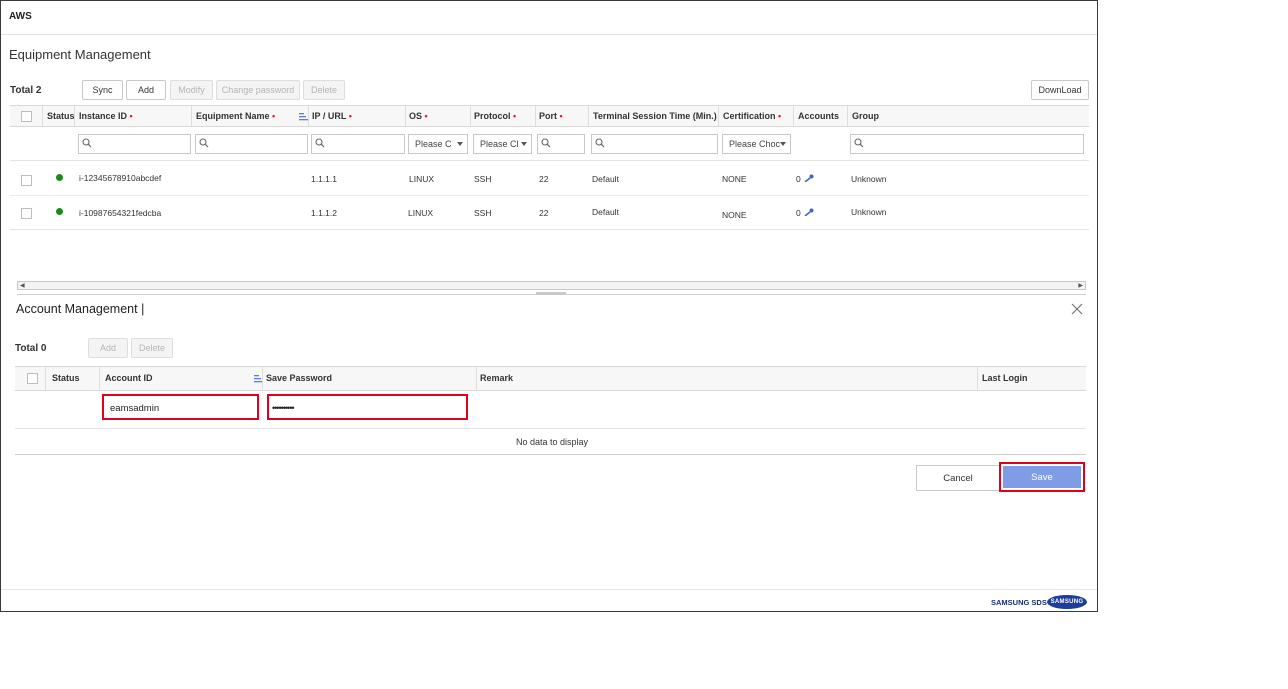  I want to click on save-password-input: ••••••••••, so click(367, 407).